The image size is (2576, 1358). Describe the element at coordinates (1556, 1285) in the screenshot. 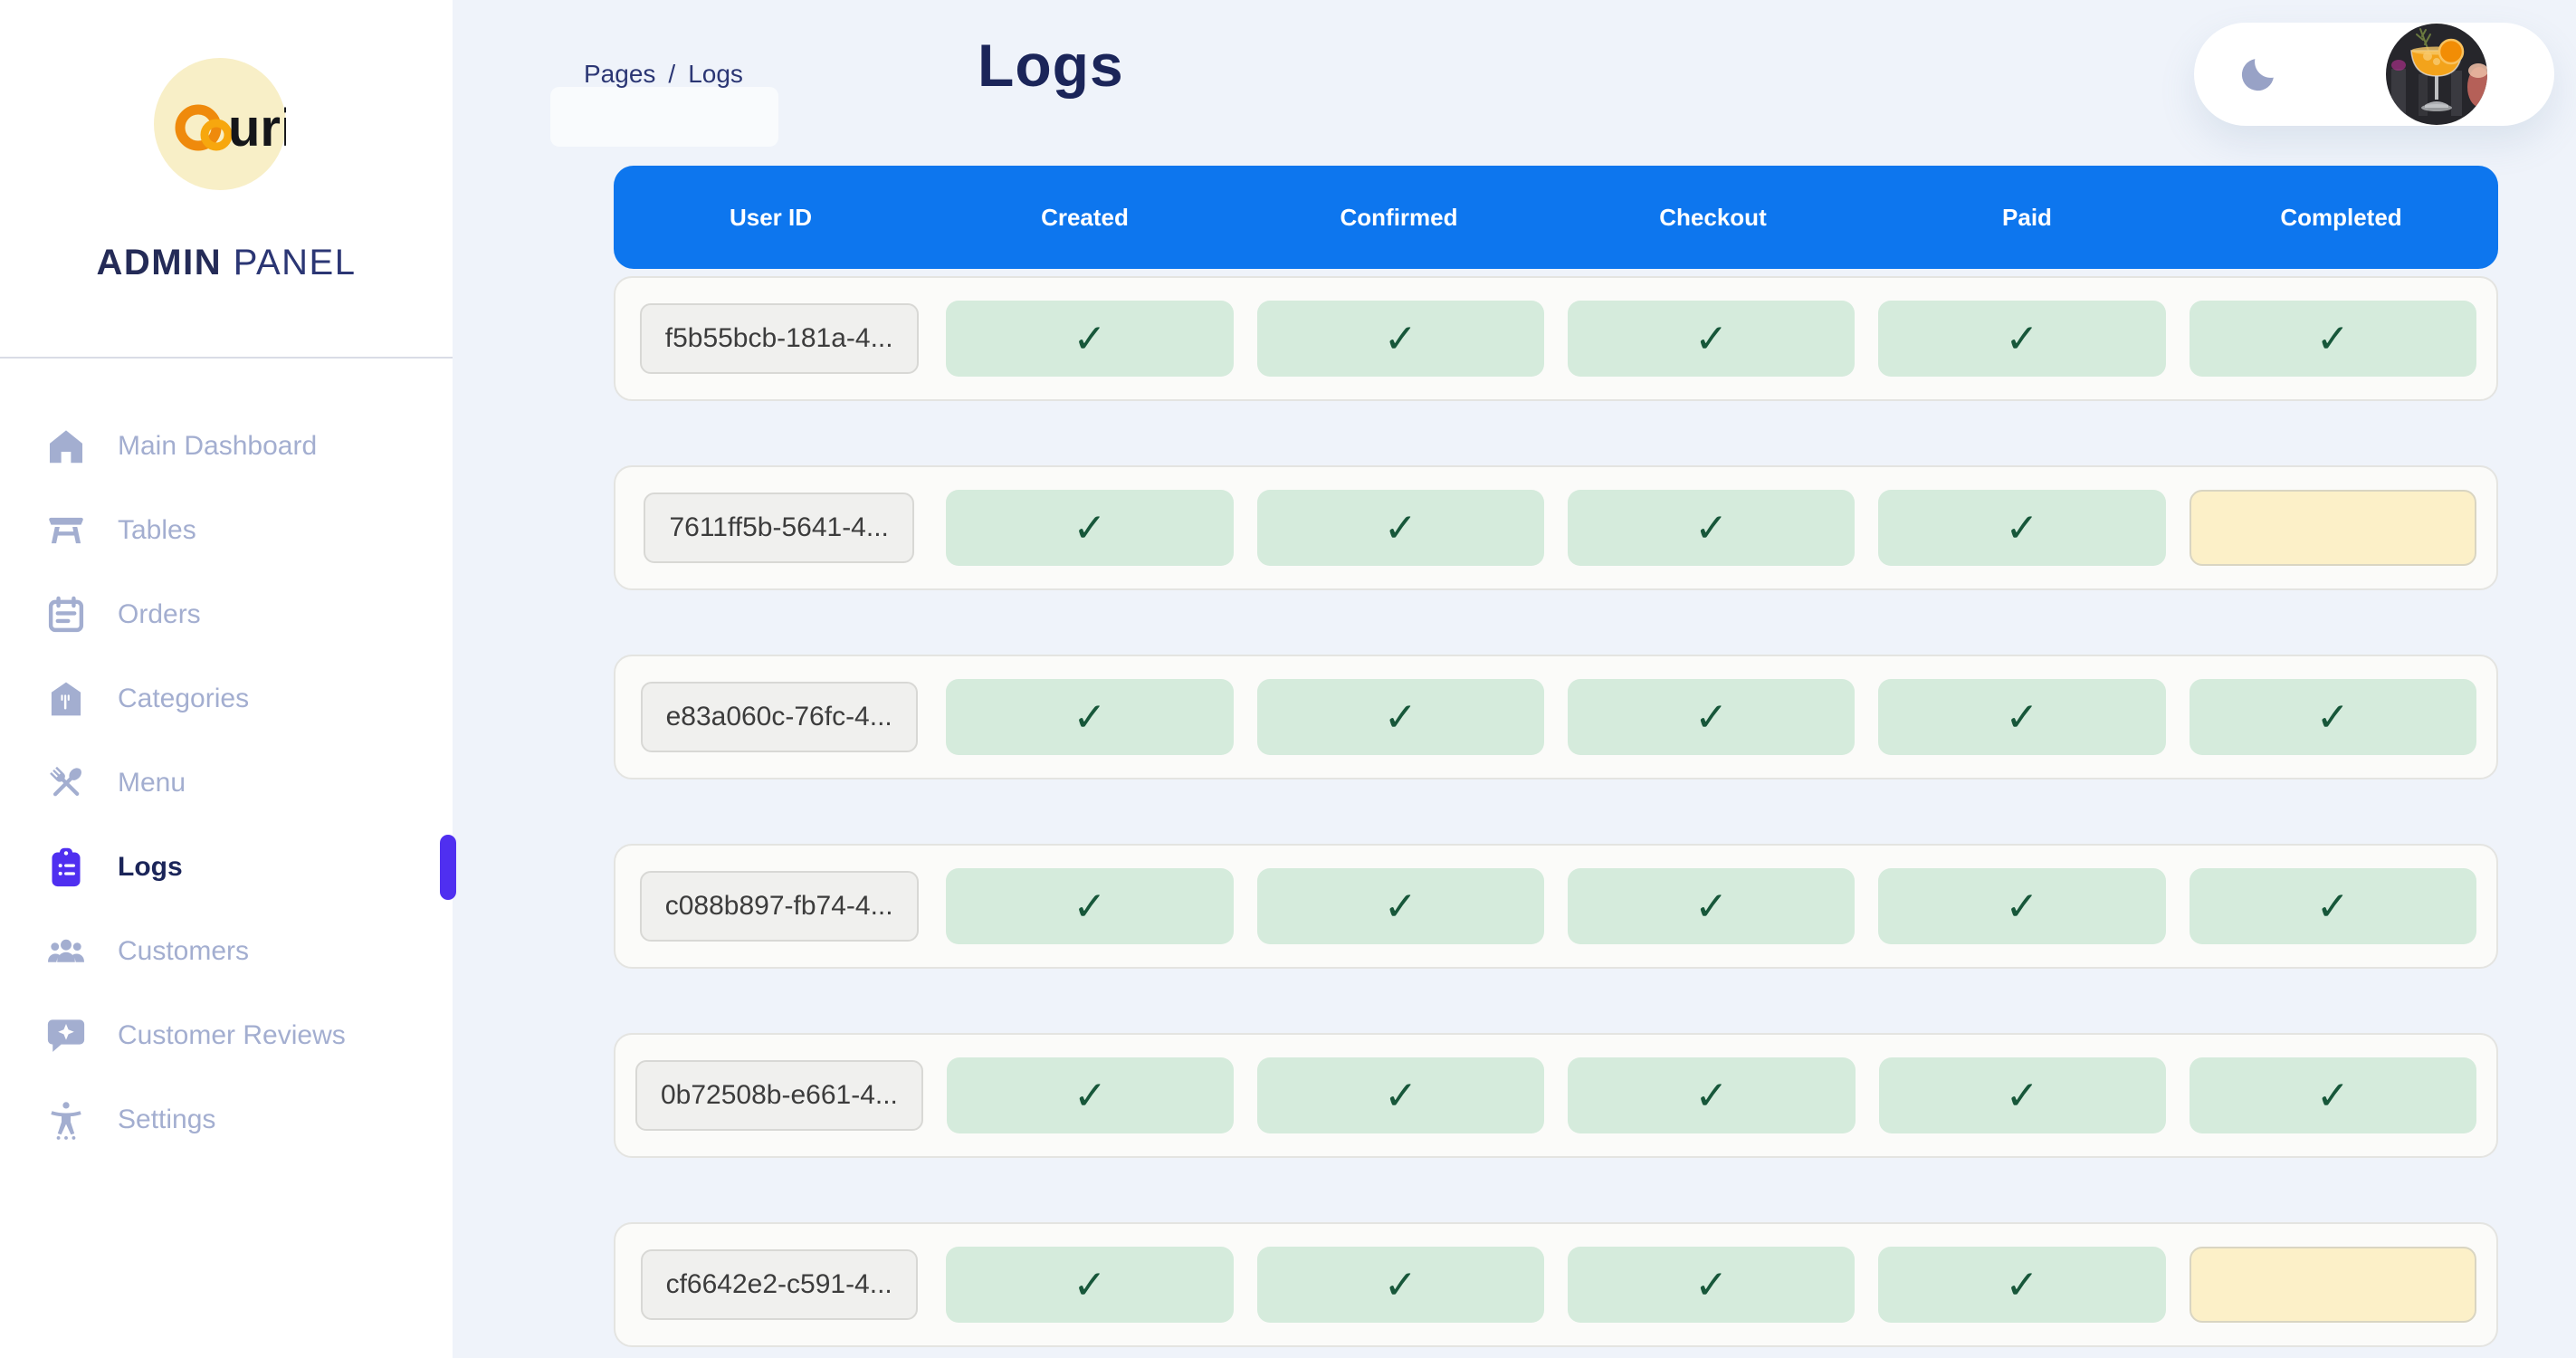

I see `table-row: cf6642e2-c591-4... ✓ ✓ ✓ ✓` at that location.